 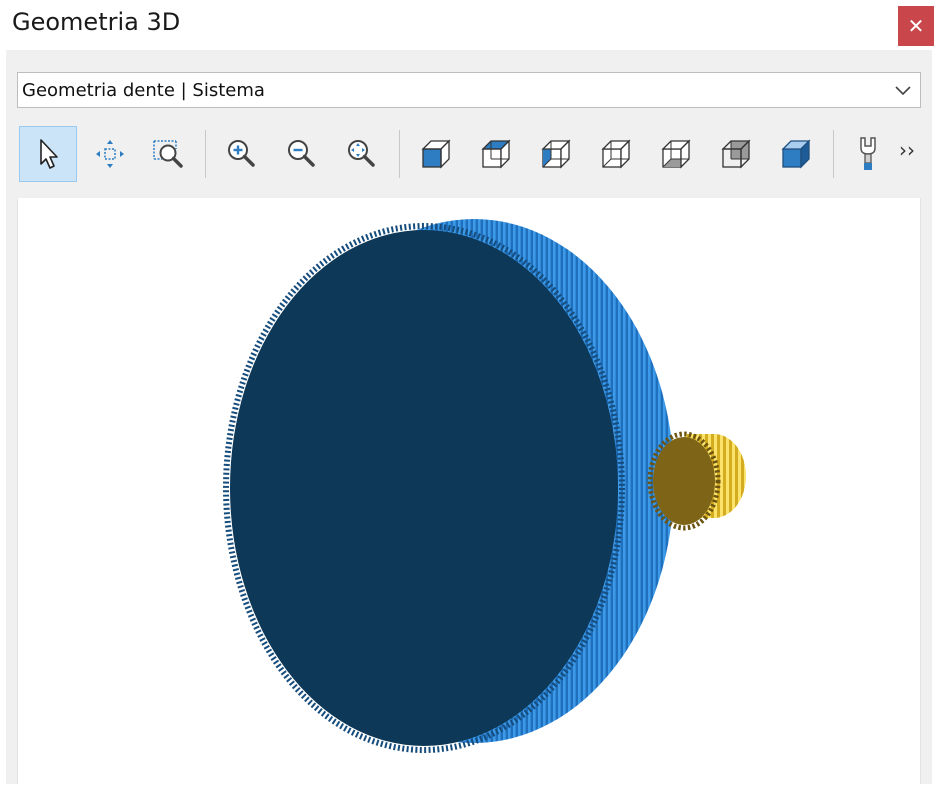 I want to click on settings-button, so click(x=868, y=154).